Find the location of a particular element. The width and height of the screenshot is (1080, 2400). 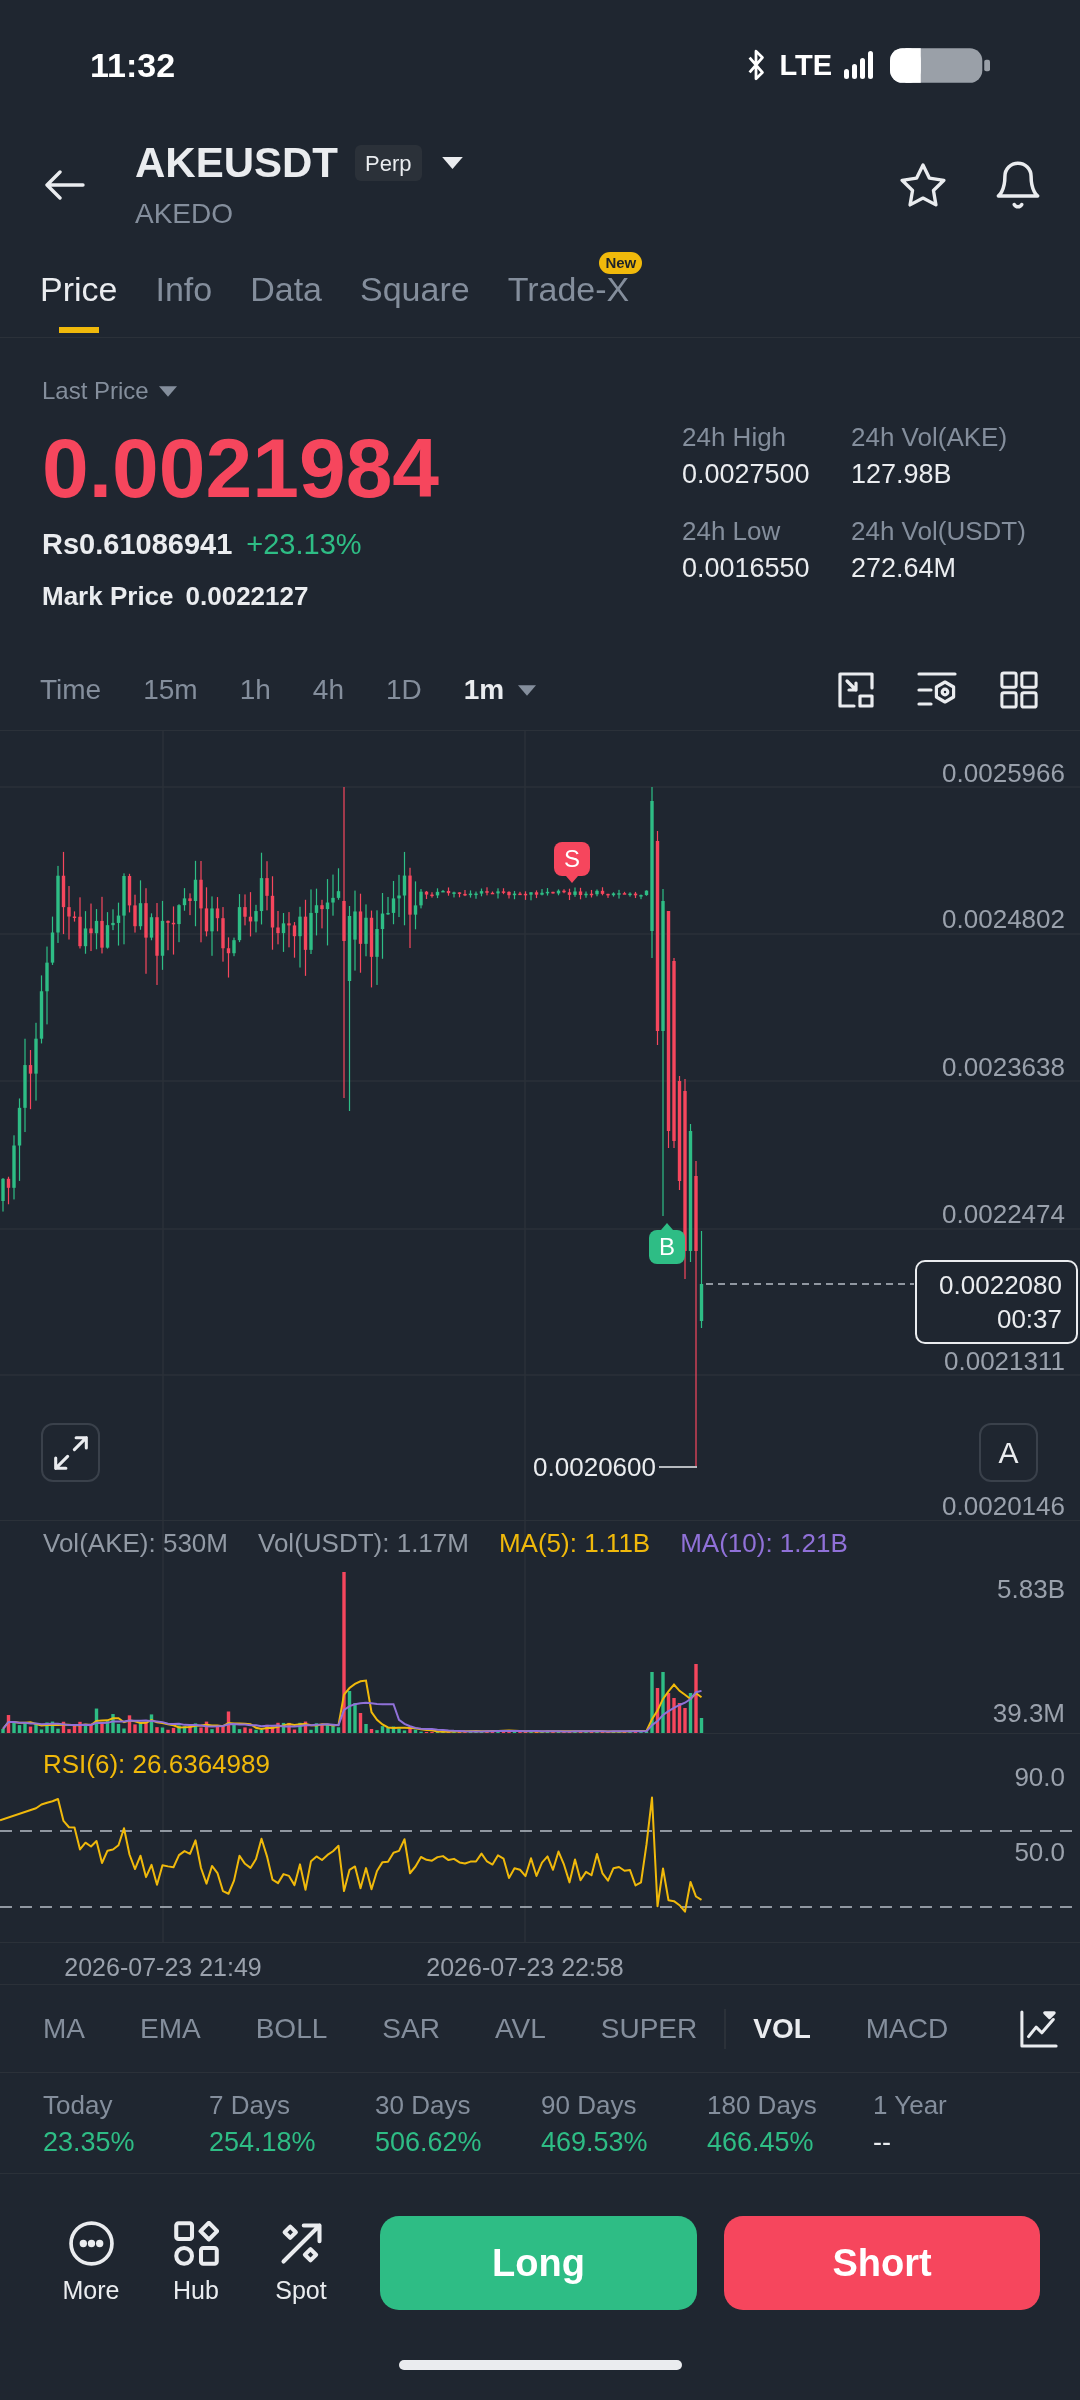

bell-icon is located at coordinates (1018, 185).